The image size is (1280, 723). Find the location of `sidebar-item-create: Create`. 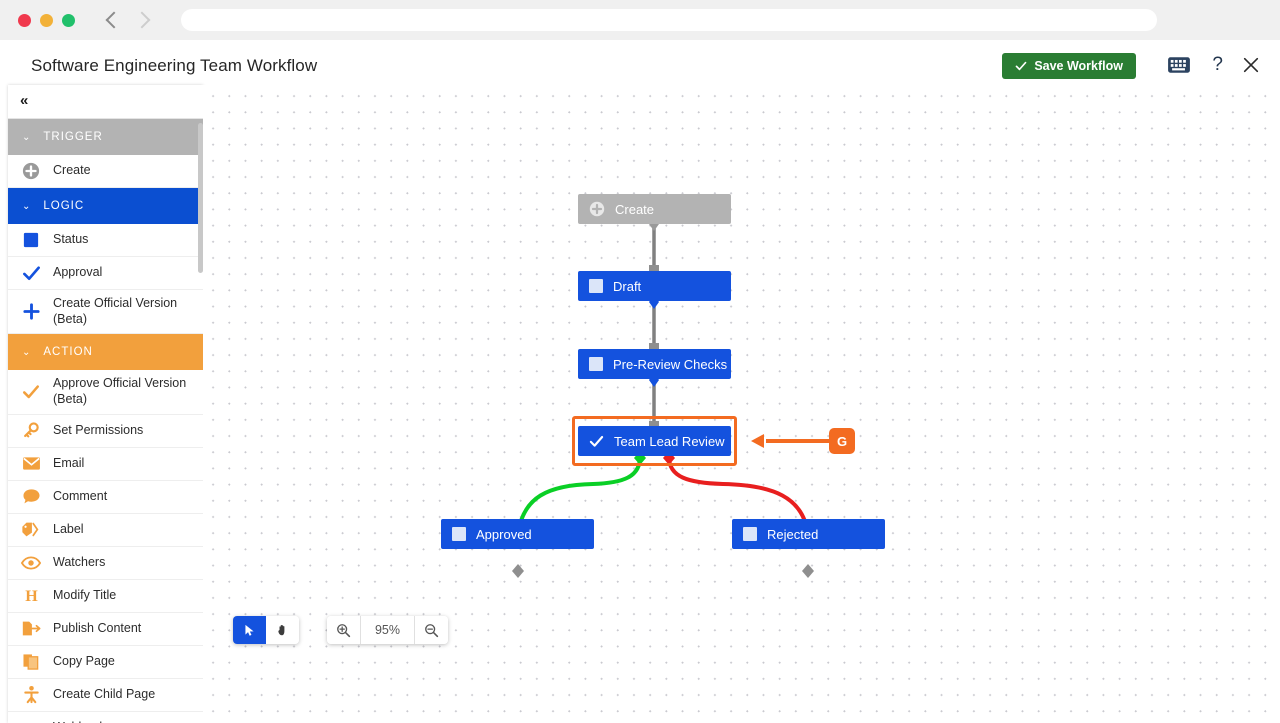

sidebar-item-create: Create is located at coordinates (105, 171).